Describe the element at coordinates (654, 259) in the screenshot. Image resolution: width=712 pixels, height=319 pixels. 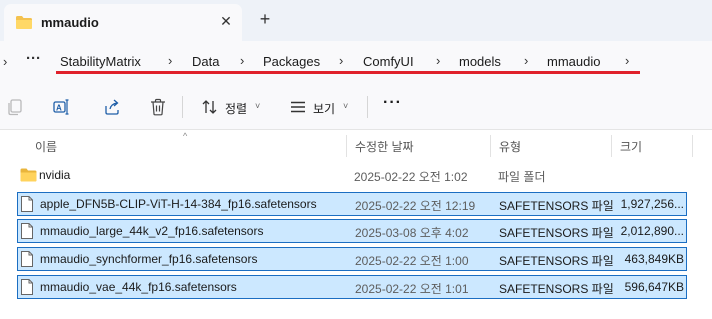
I see `file-size: 463,849KB` at that location.